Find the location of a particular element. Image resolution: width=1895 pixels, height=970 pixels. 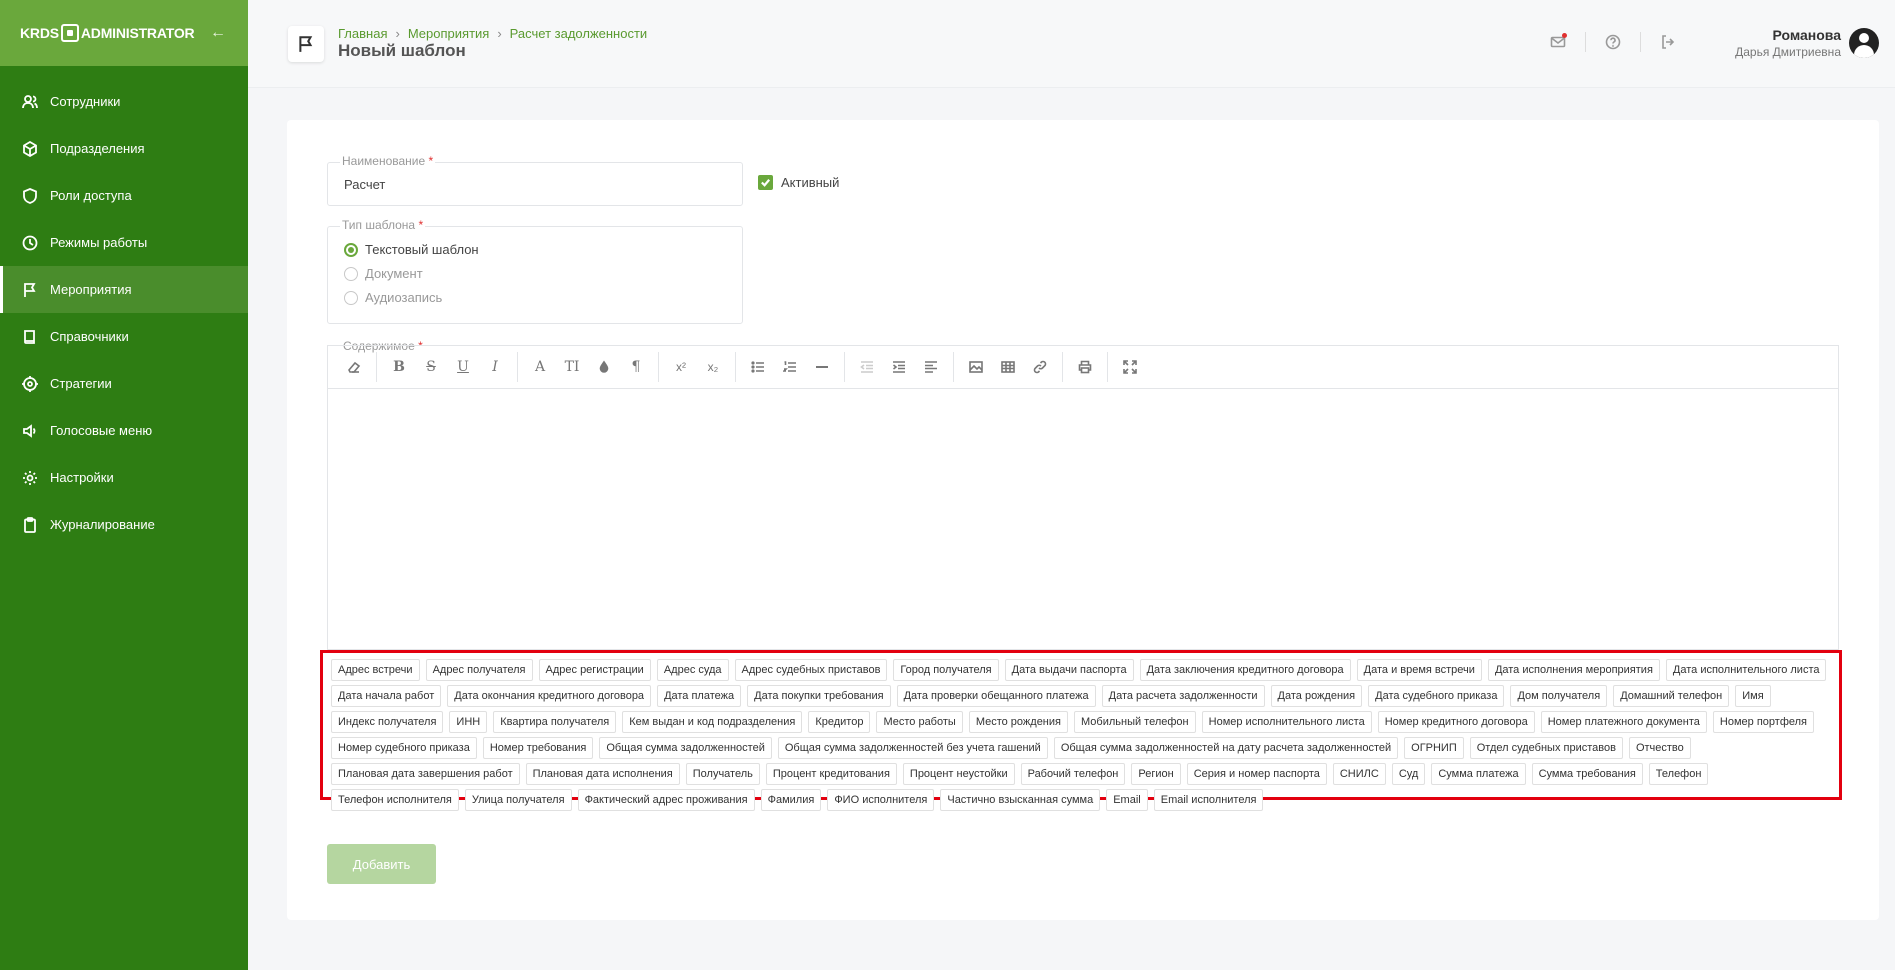

variable-chip: Серия и номер паспорта is located at coordinates (1256, 774).